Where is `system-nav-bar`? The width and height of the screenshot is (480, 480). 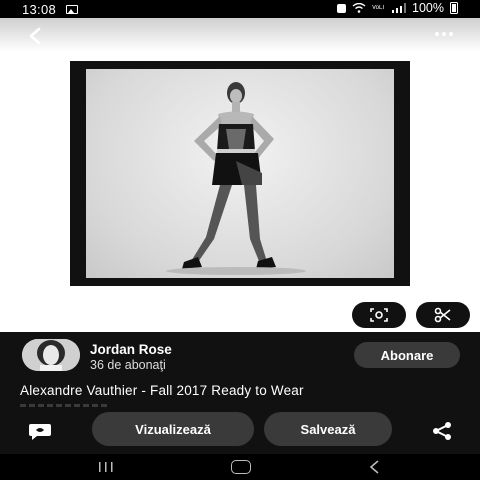
system-nav-bar is located at coordinates (240, 467).